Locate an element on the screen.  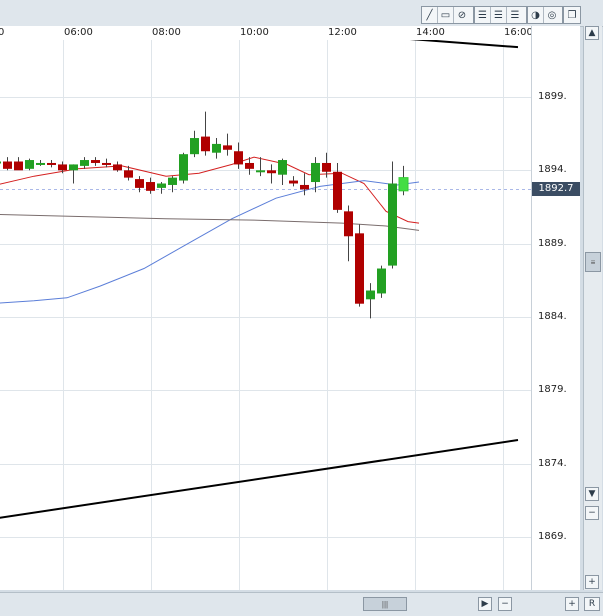
current-price-label: 1892.7 is located at coordinates (556, 189).